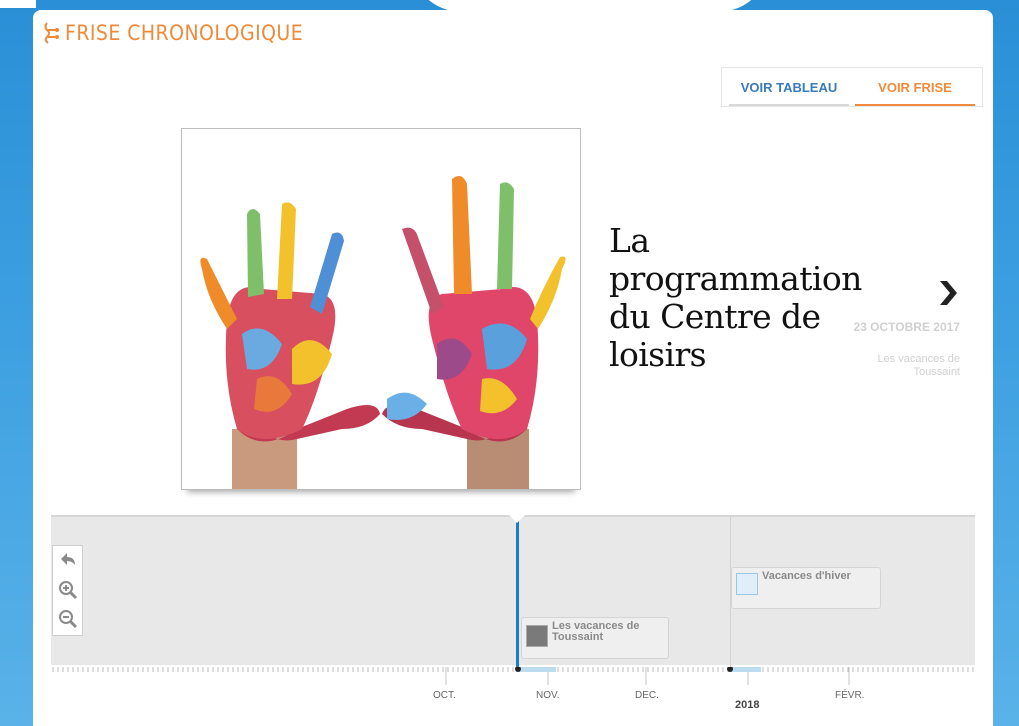 The image size is (1019, 726). What do you see at coordinates (444, 695) in the screenshot?
I see `axis-month-oct: OCT.` at bounding box center [444, 695].